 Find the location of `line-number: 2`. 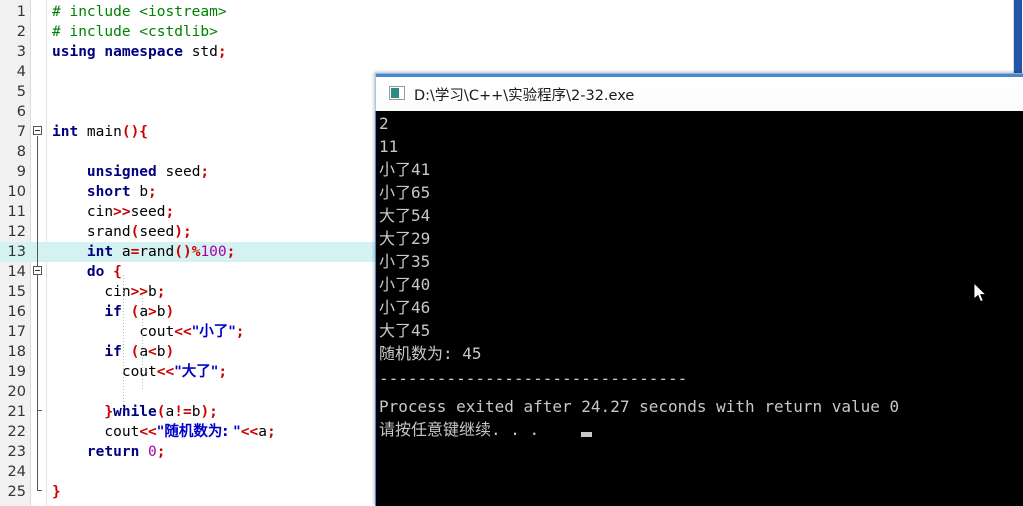

line-number: 2 is located at coordinates (21, 32).